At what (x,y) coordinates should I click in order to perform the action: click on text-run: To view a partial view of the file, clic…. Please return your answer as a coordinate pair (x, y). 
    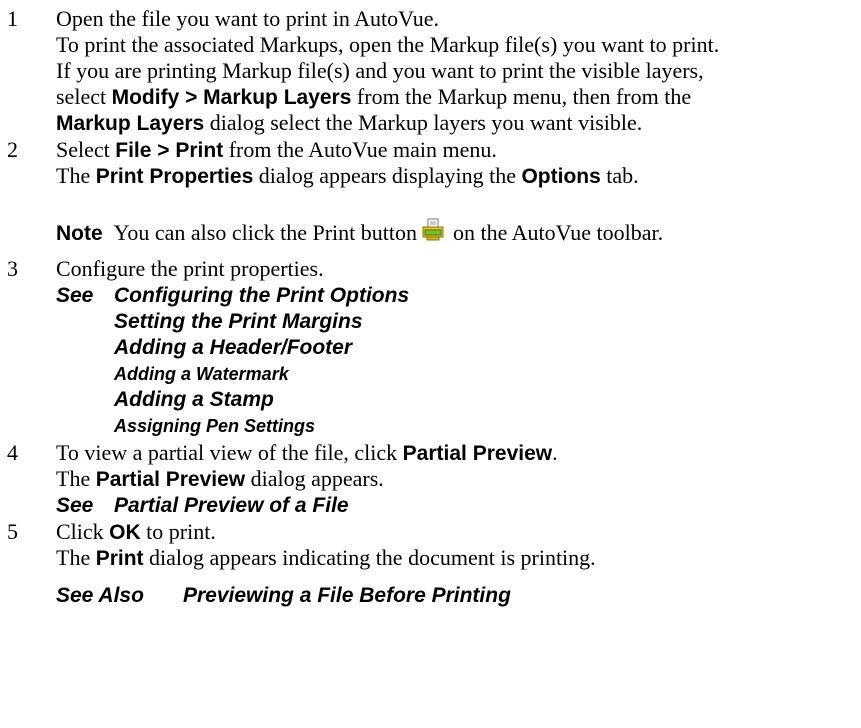
    Looking at the image, I should click on (229, 452).